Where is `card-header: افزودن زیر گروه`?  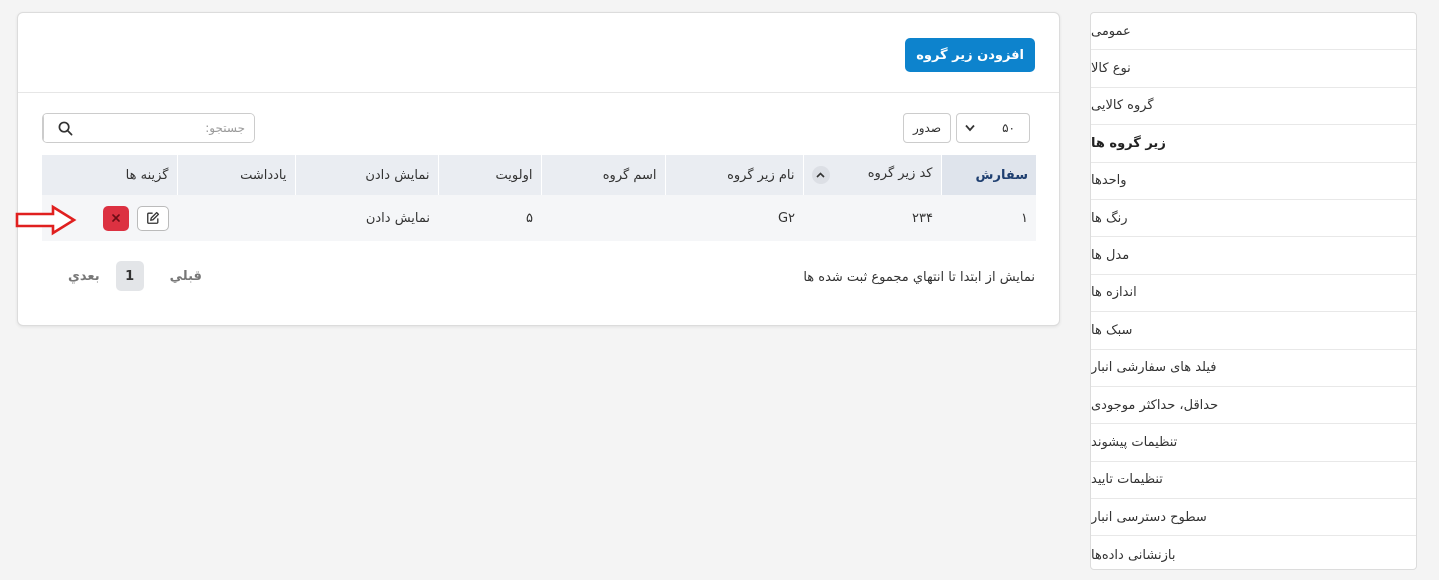
card-header: افزودن زیر گروه is located at coordinates (538, 53).